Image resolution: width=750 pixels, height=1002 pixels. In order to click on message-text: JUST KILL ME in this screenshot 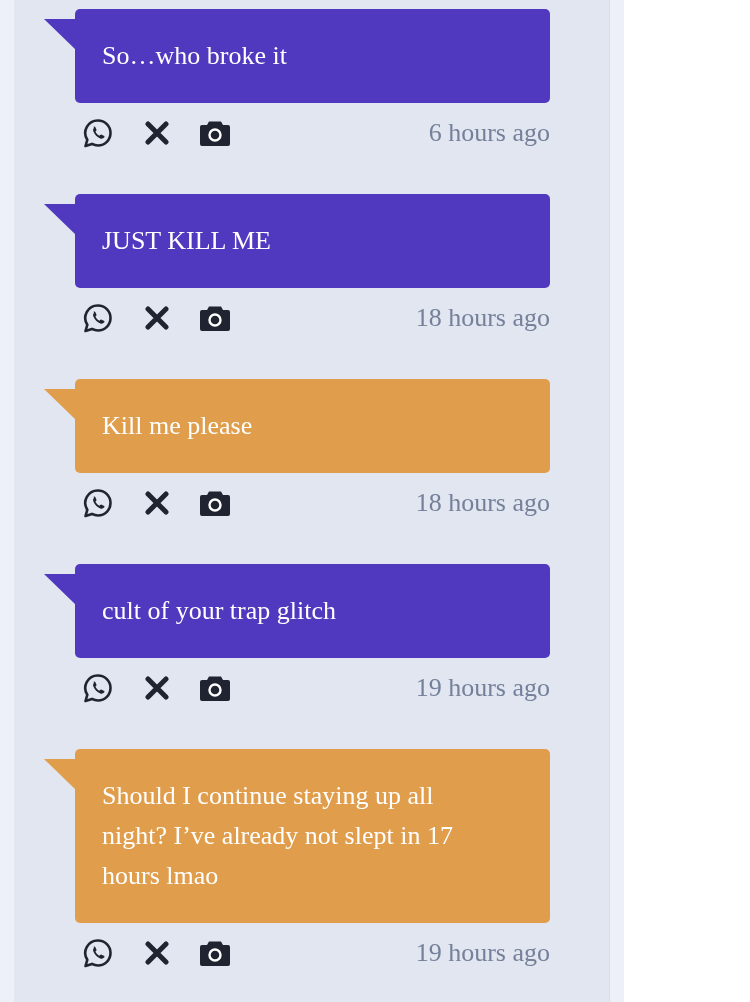, I will do `click(187, 241)`.